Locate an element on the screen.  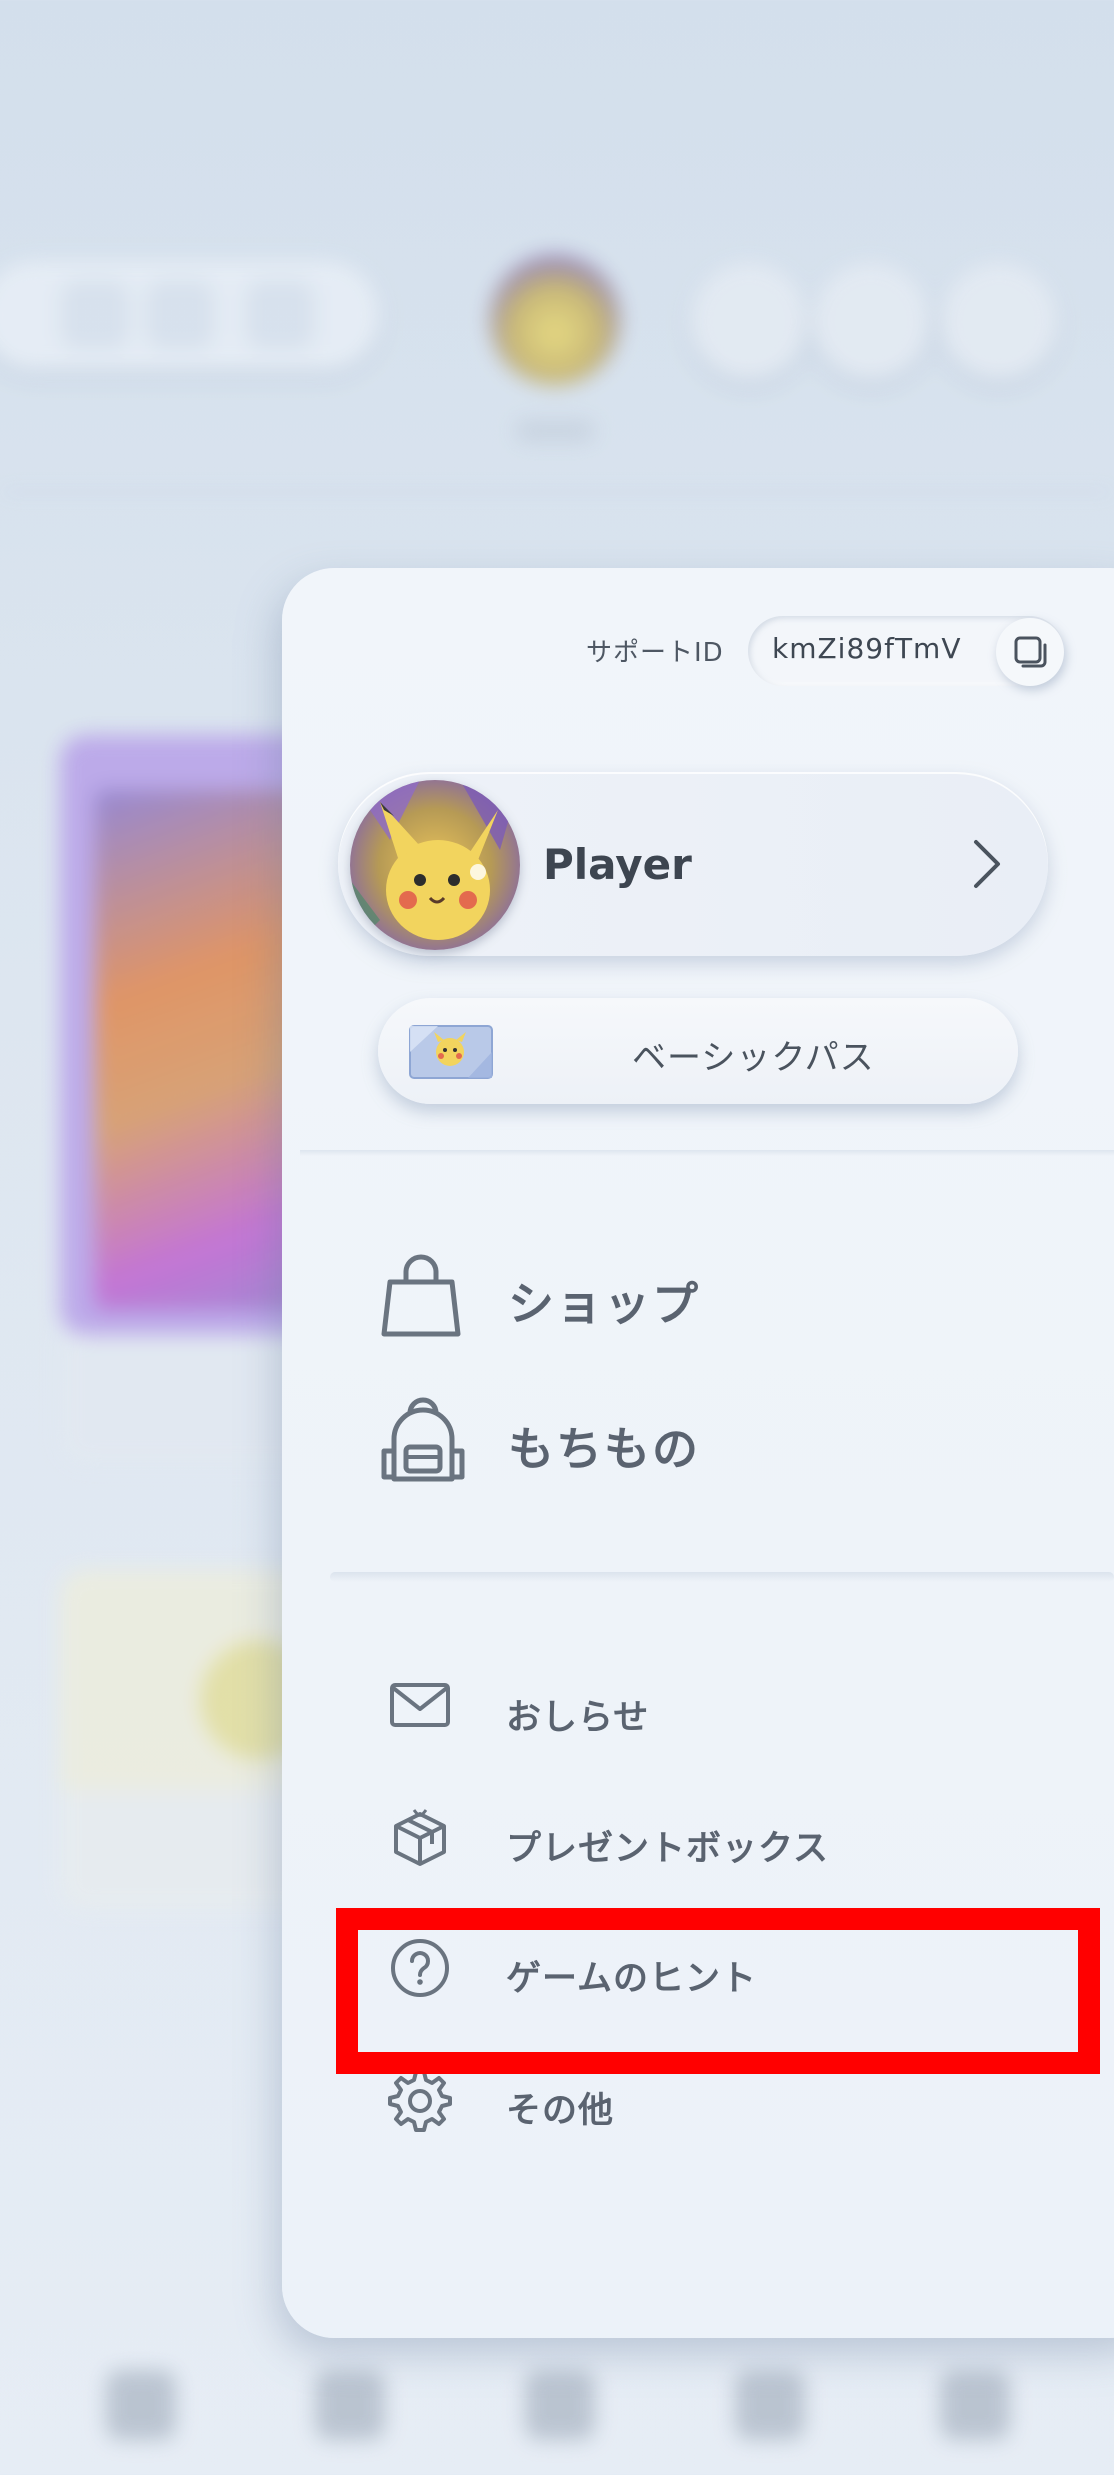
support-id-value: kmZi89fTmV is located at coordinates (867, 648).